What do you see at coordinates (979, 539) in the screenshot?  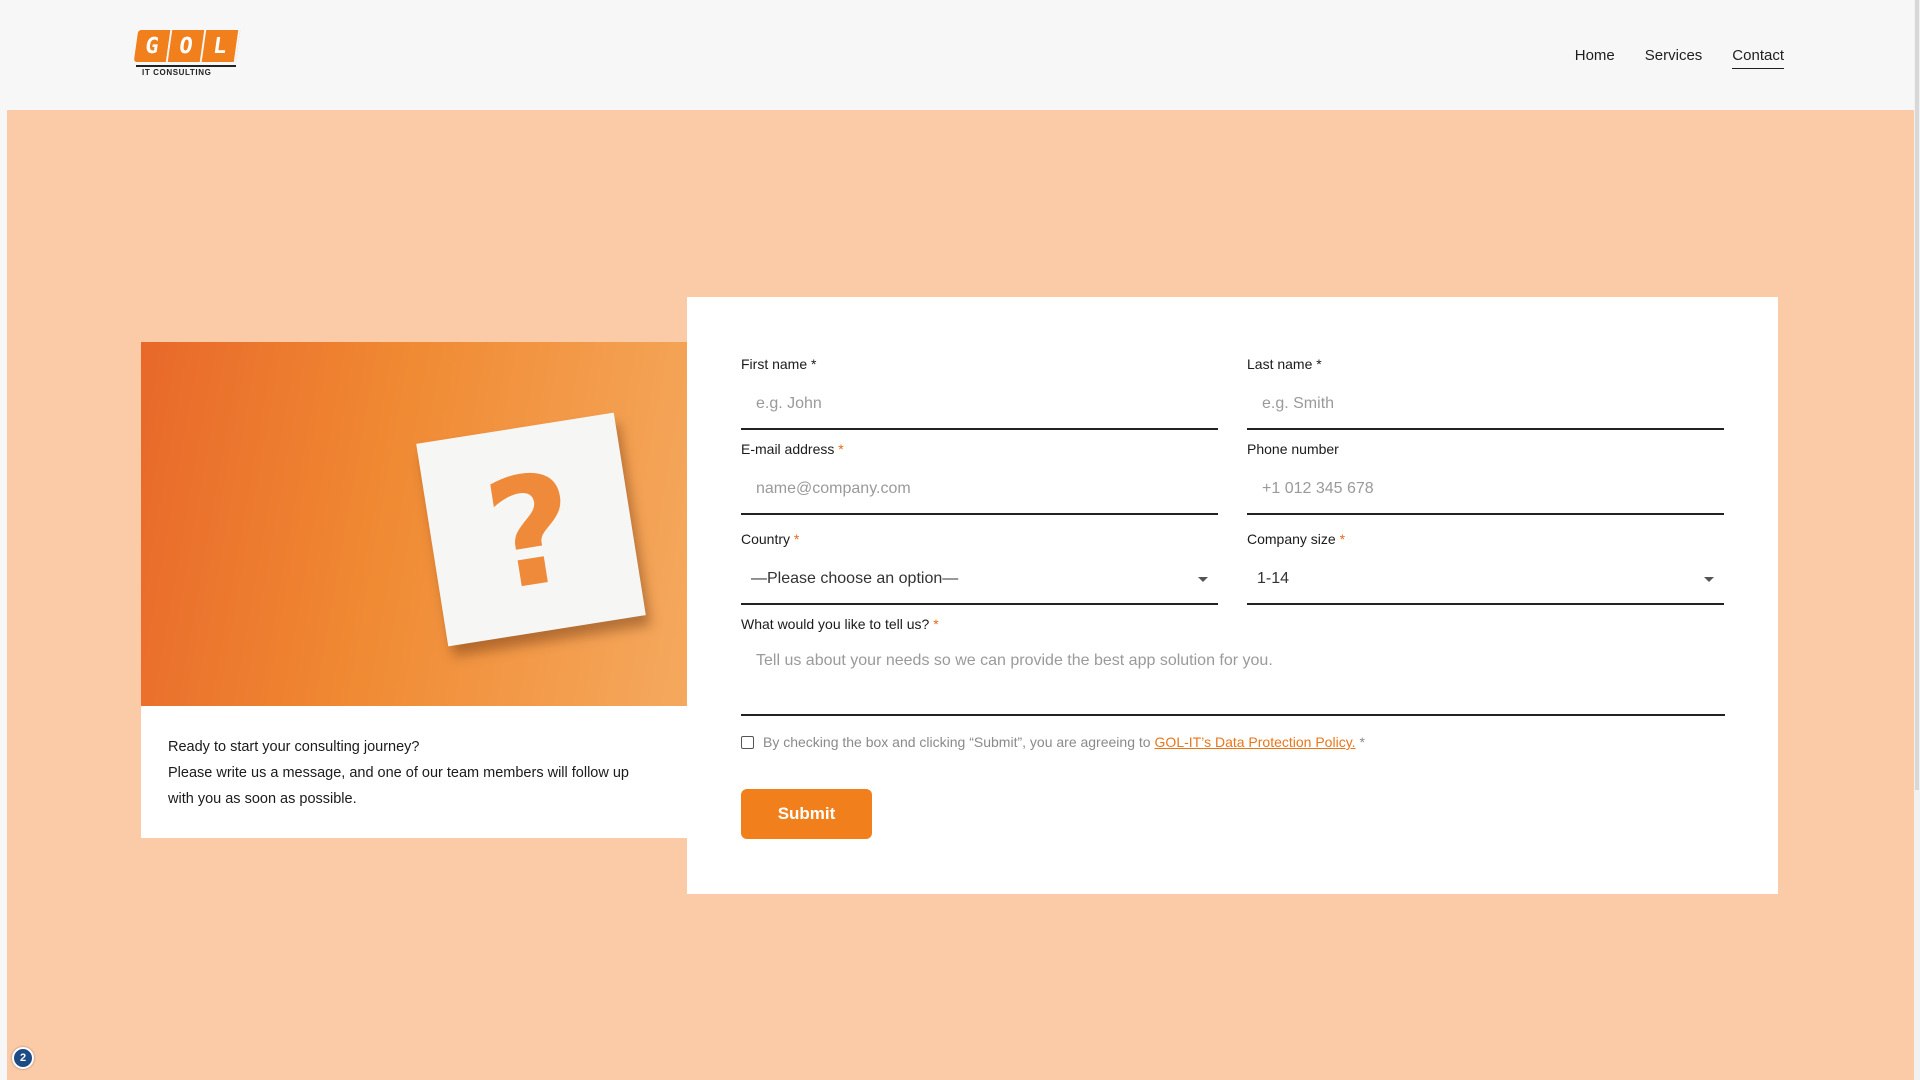 I see `country-label: Country *` at bounding box center [979, 539].